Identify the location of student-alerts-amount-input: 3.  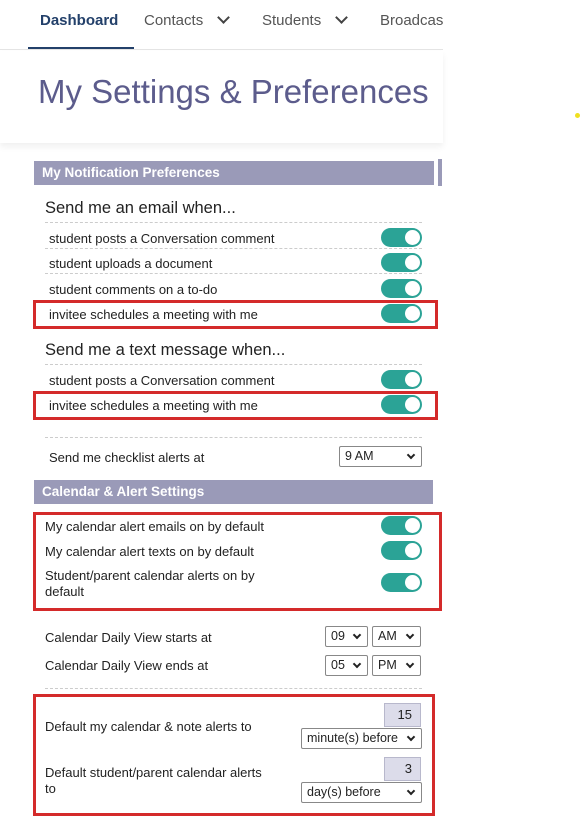
(402, 769).